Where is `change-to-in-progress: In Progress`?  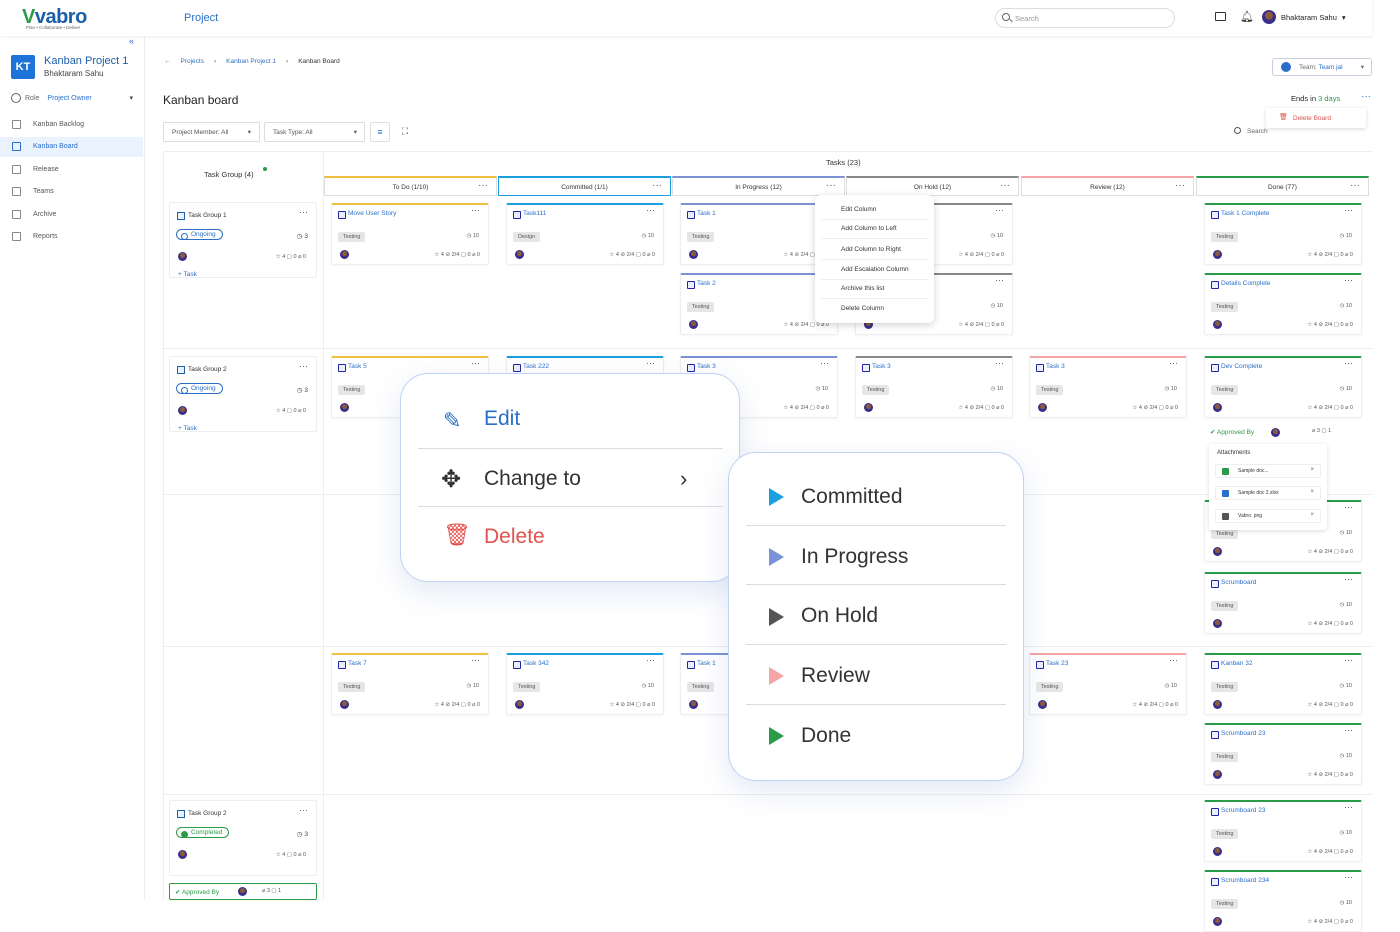
change-to-in-progress: In Progress is located at coordinates (854, 557).